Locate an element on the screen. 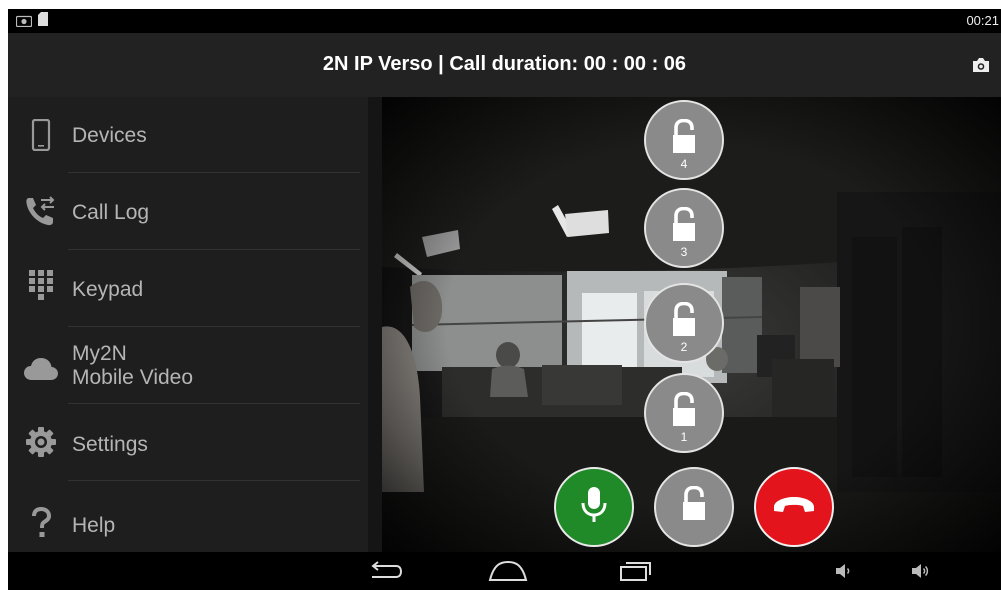  cloud-icon is located at coordinates (41, 369).